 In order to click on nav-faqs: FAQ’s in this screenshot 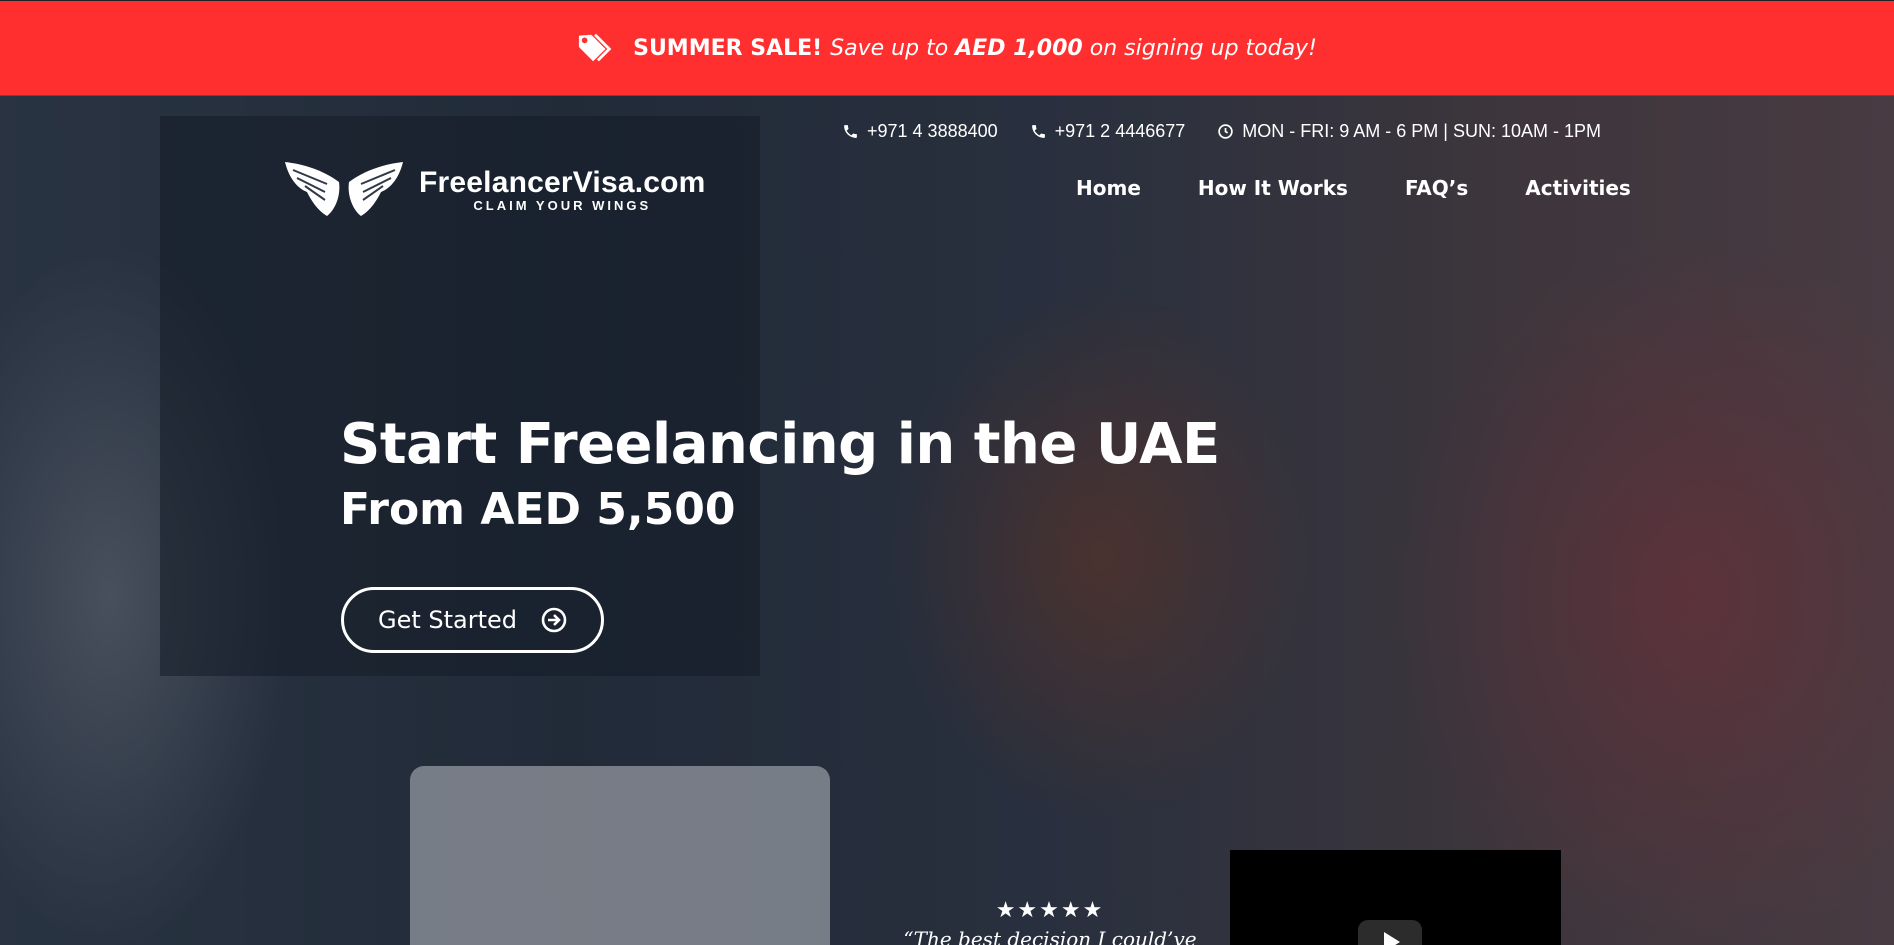, I will do `click(1436, 188)`.